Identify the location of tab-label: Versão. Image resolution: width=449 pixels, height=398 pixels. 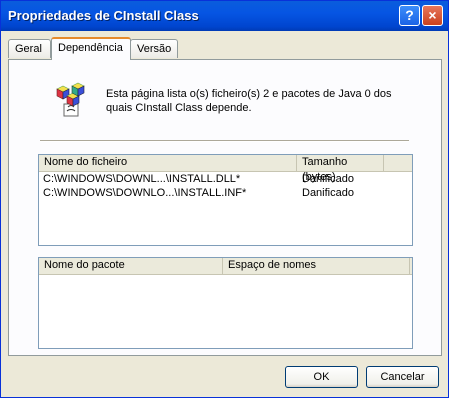
(154, 49).